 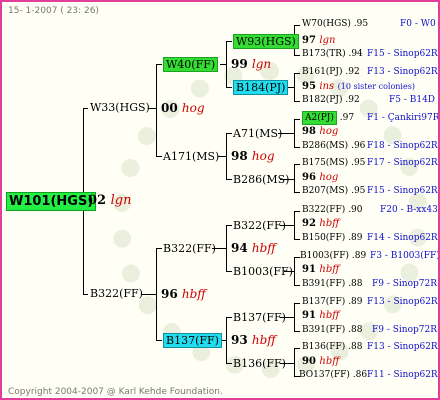 What do you see at coordinates (409, 210) in the screenshot?
I see `gen5-line-8: F20 - B-xx43` at bounding box center [409, 210].